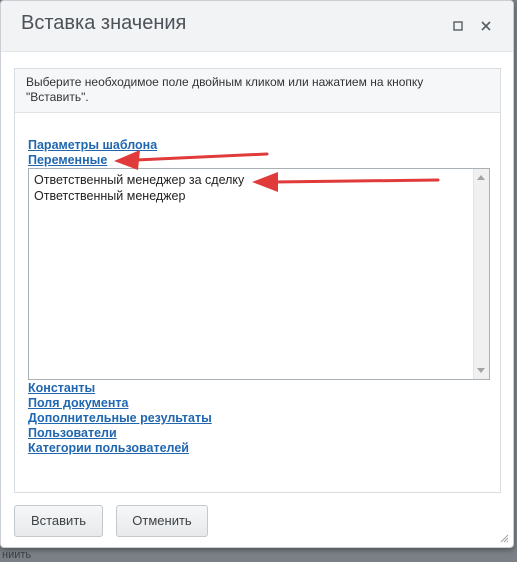 The image size is (517, 562). I want to click on scroll-up-icon, so click(481, 177).